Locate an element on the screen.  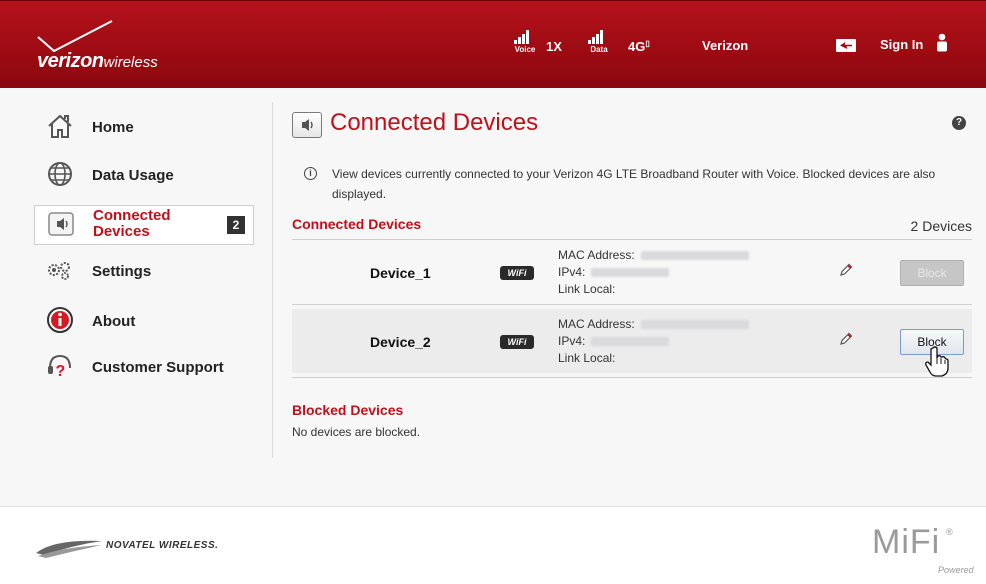
data-signal-icon: Data is located at coordinates (597, 45).